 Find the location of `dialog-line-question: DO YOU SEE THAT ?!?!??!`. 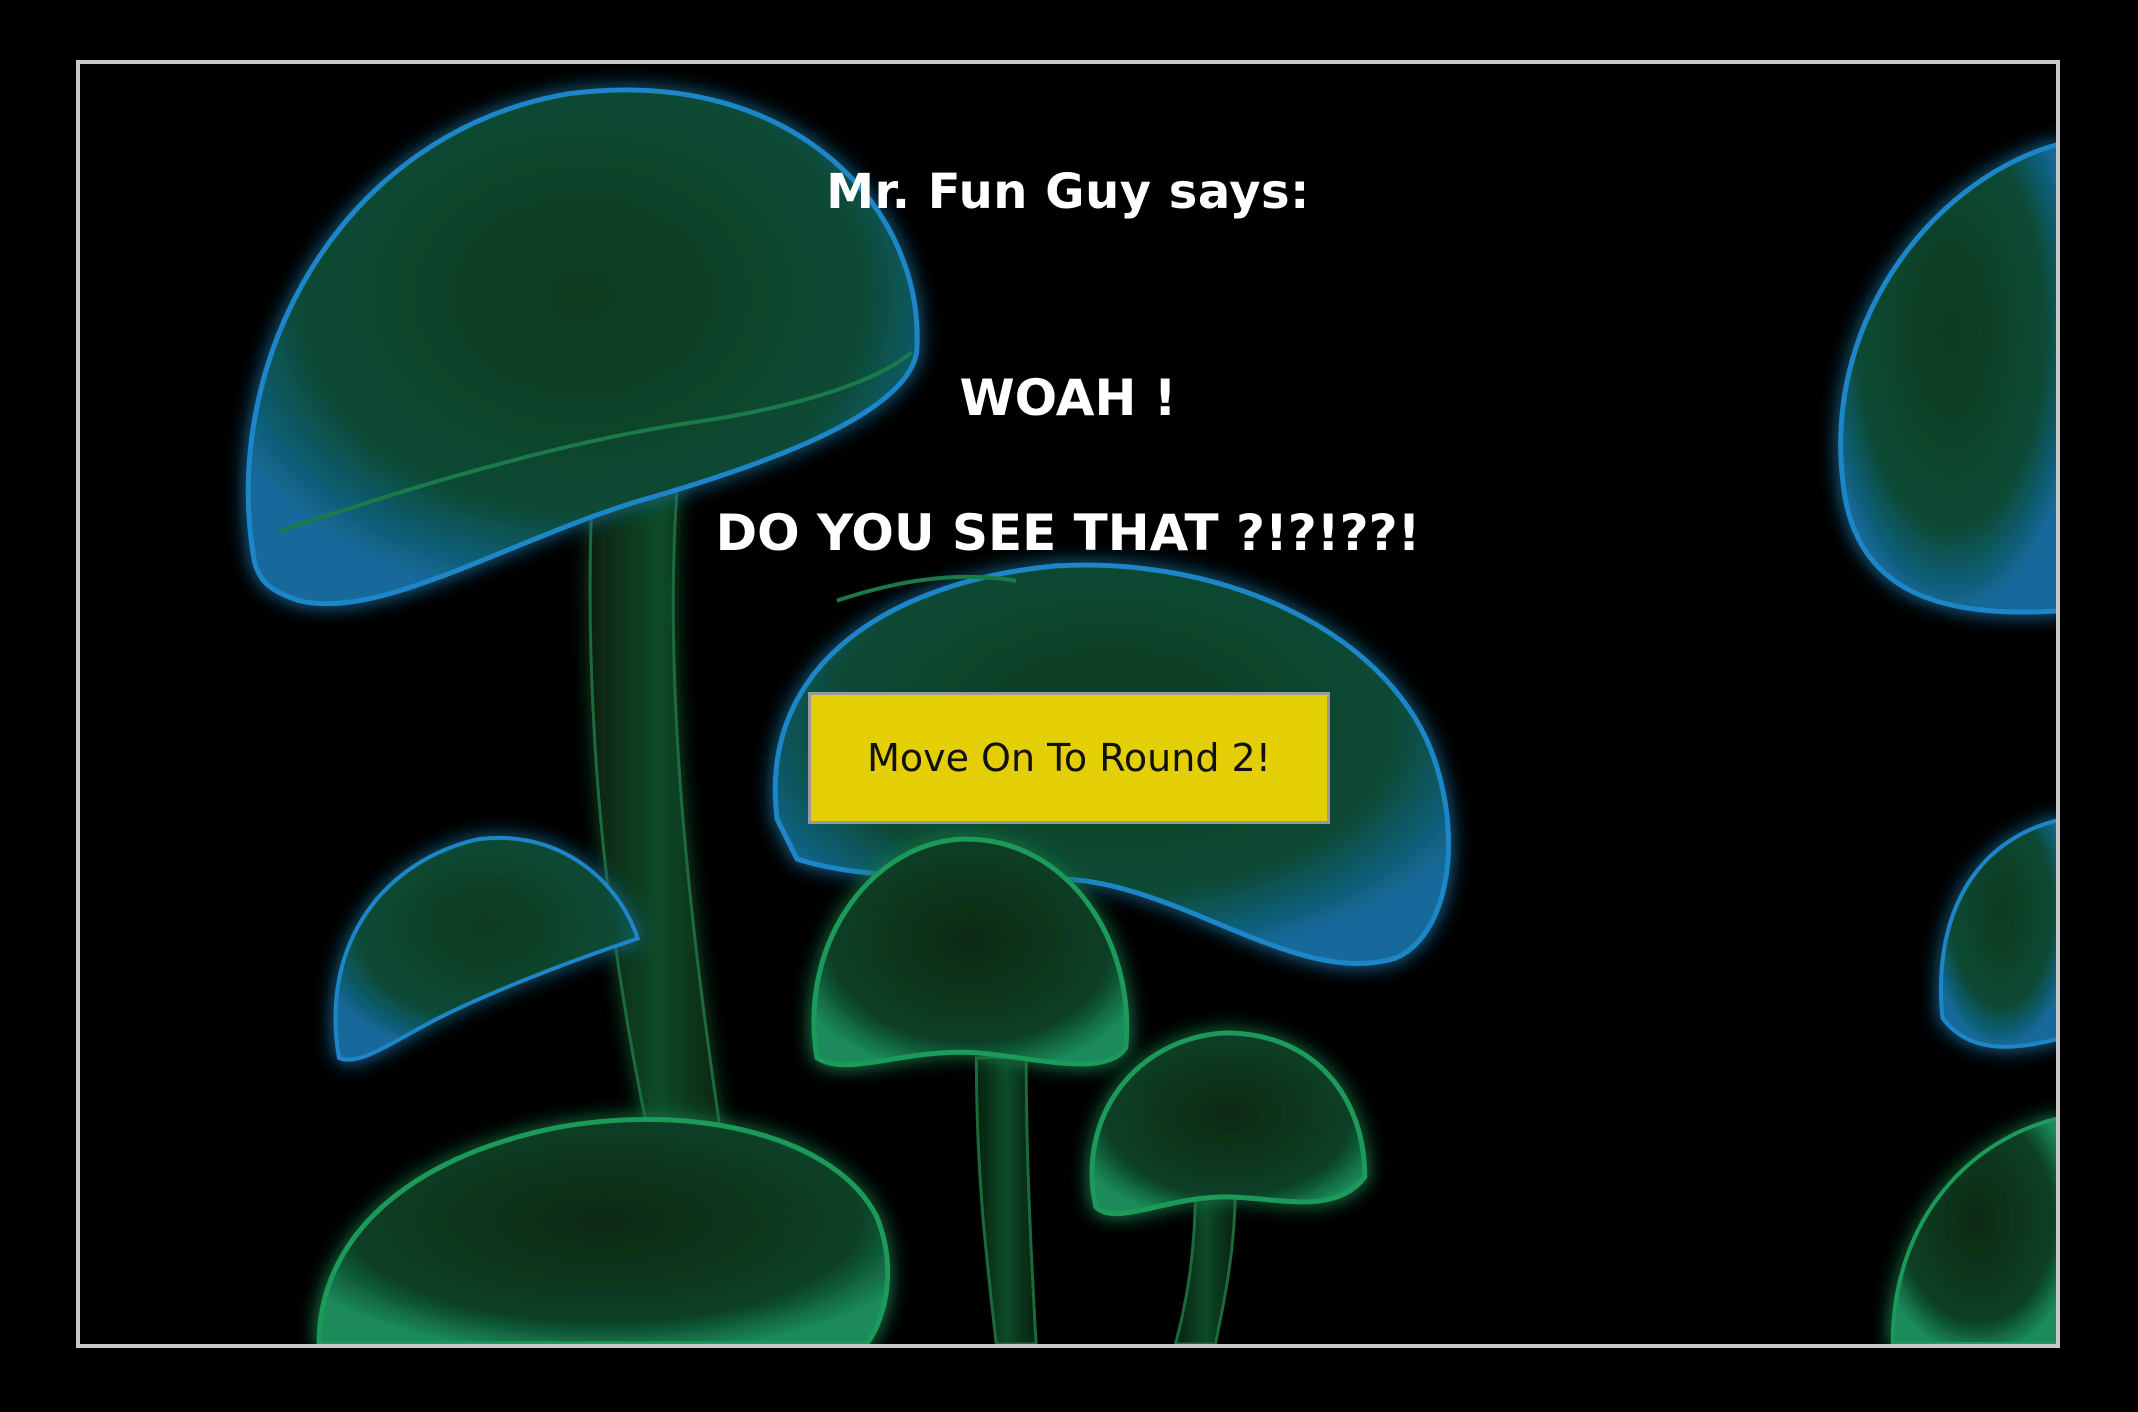

dialog-line-question: DO YOU SEE THAT ?!?!??! is located at coordinates (1068, 533).